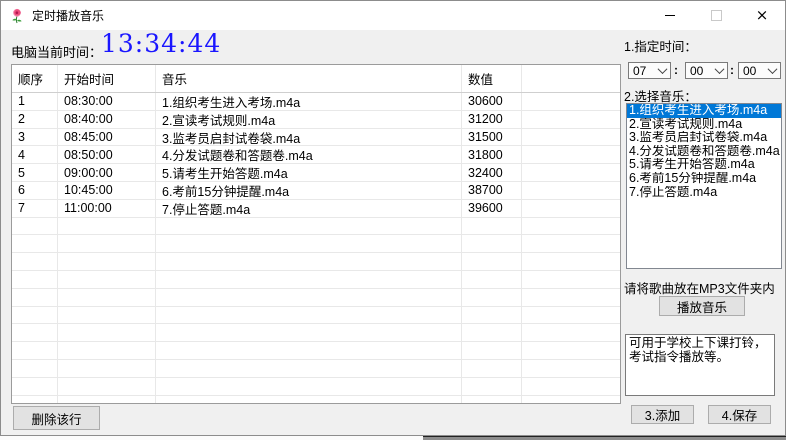 The image size is (786, 440). I want to click on table-cell: 31800, so click(492, 155).